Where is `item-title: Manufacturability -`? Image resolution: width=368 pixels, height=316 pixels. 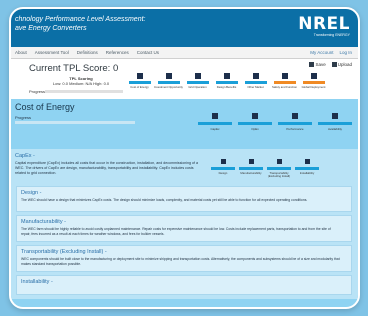
item-title: Manufacturability - is located at coordinates (43, 222).